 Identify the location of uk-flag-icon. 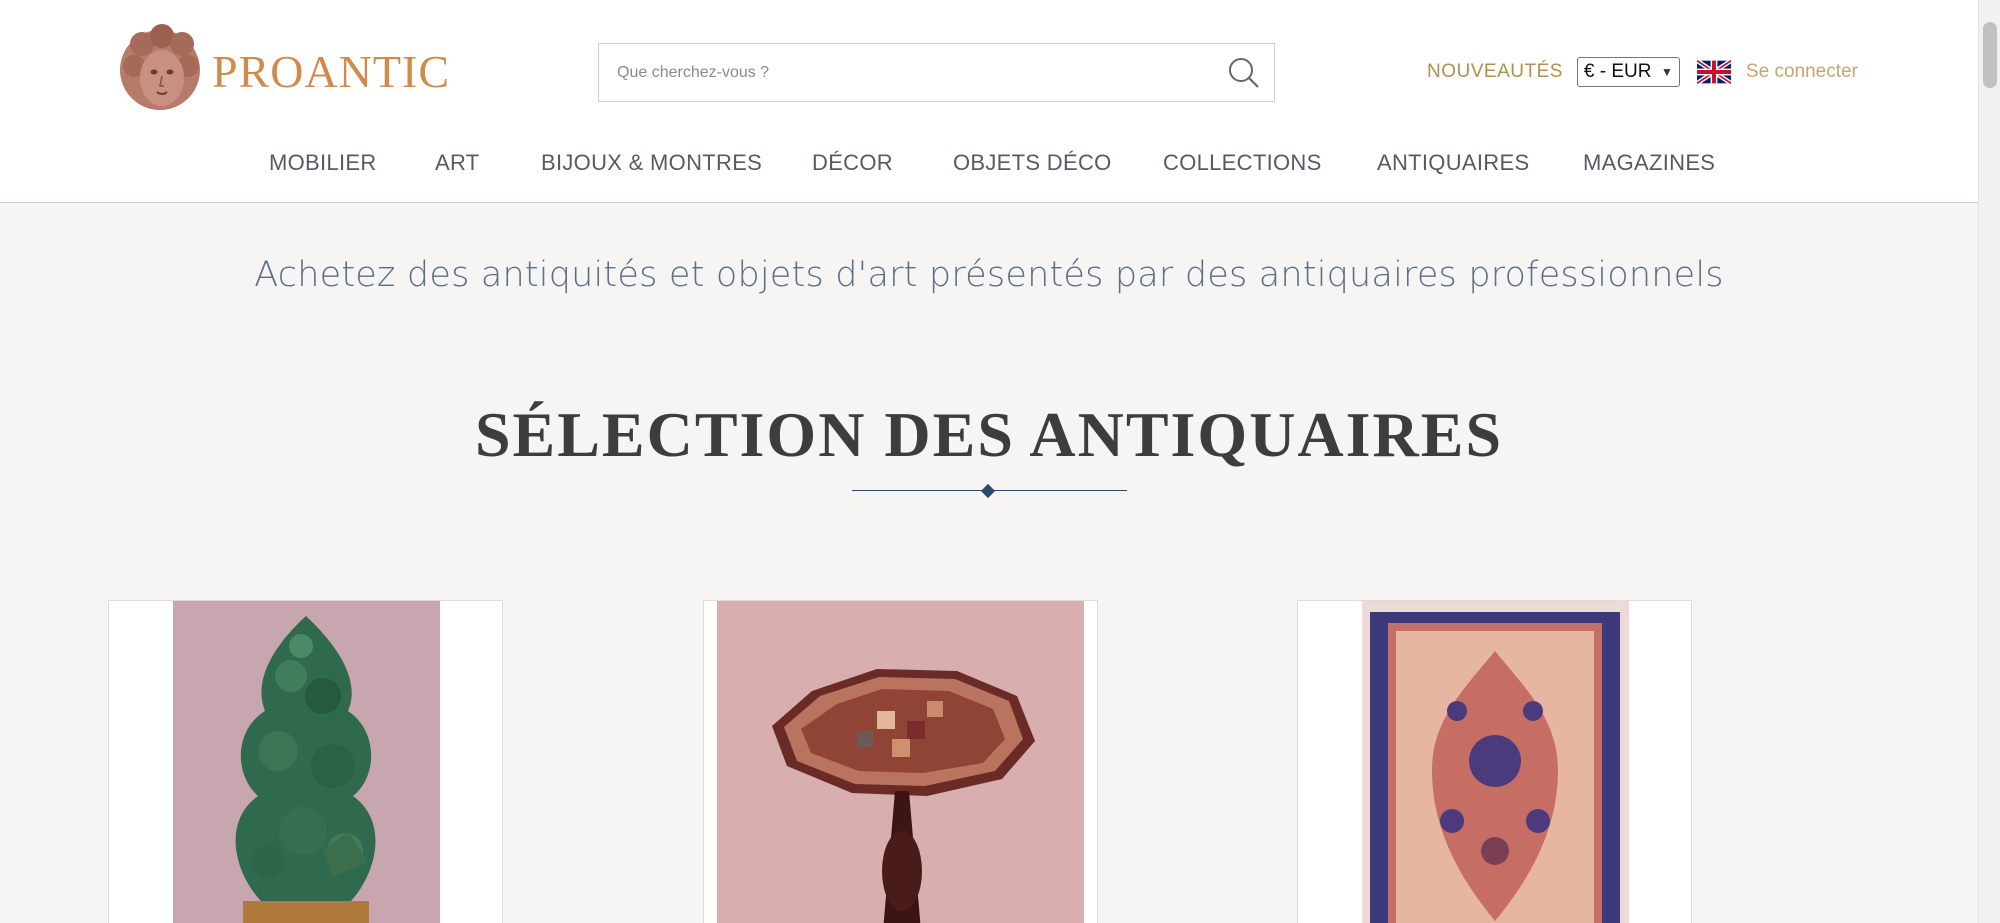
(1713, 72).